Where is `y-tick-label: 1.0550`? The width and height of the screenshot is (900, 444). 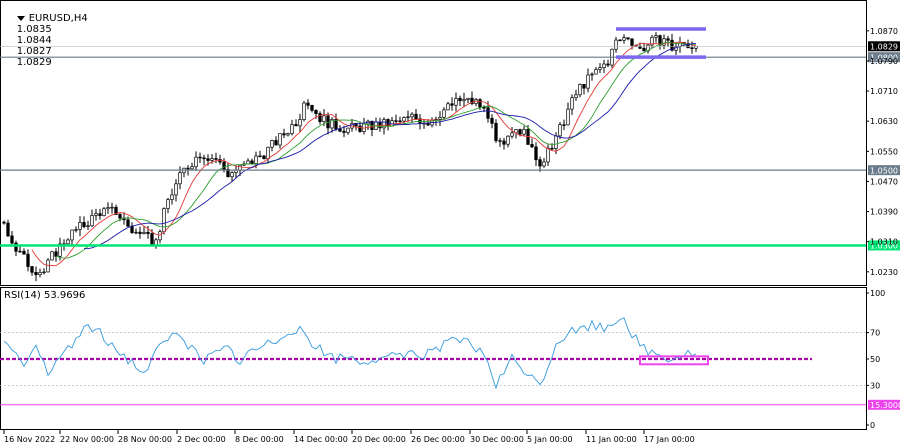
y-tick-label: 1.0550 is located at coordinates (884, 151).